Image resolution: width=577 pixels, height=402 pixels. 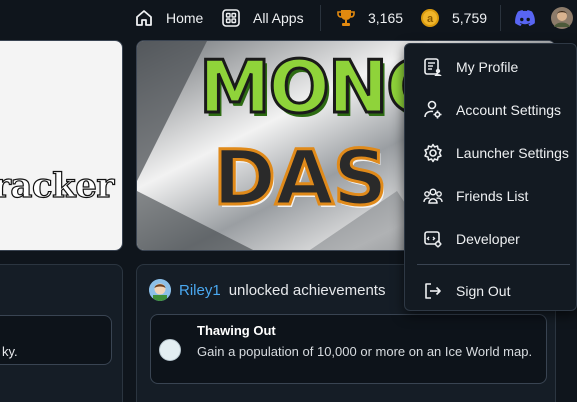 What do you see at coordinates (493, 264) in the screenshot?
I see `menu-divider` at bounding box center [493, 264].